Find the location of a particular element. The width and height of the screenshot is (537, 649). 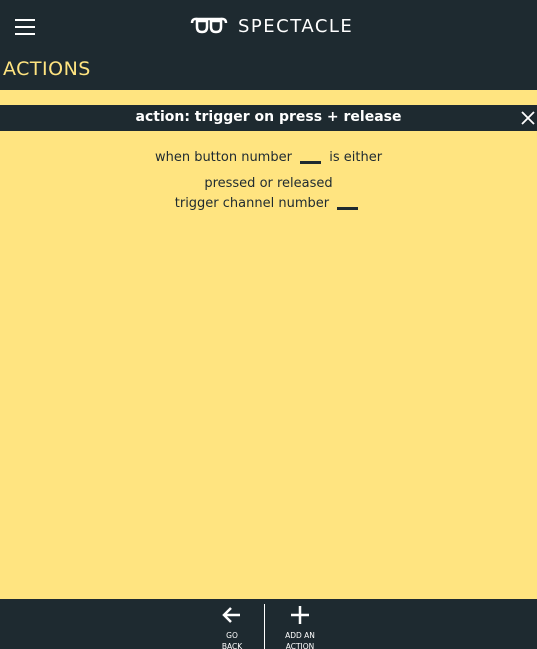

action-title: action: trigger on press + release is located at coordinates (268, 117).